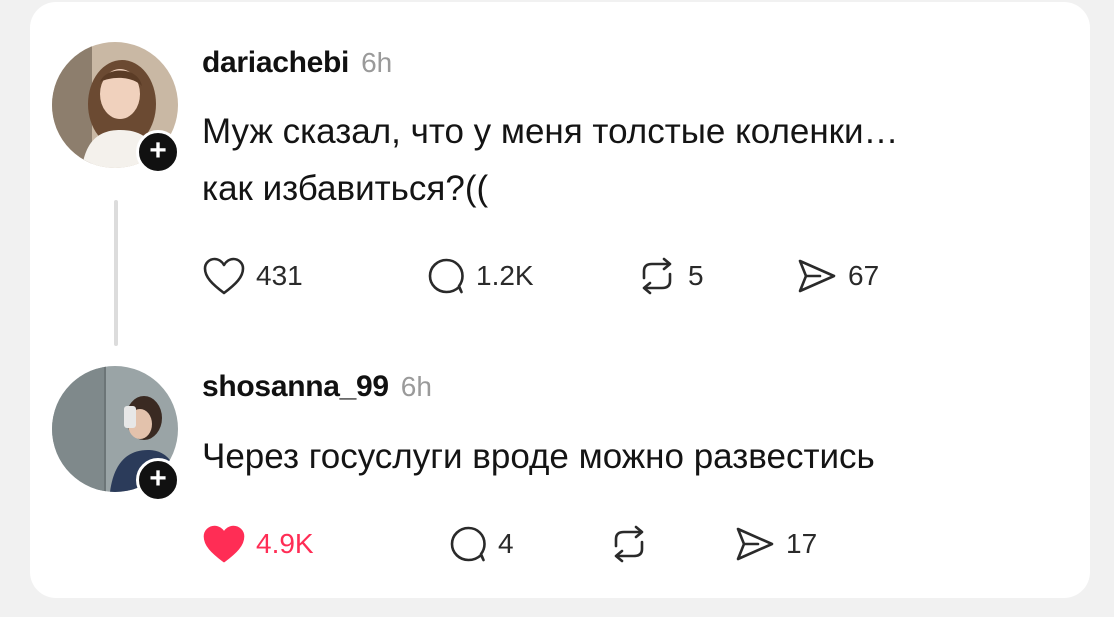 The height and width of the screenshot is (617, 1114). Describe the element at coordinates (279, 275) in the screenshot. I see `like-count: 431` at that location.